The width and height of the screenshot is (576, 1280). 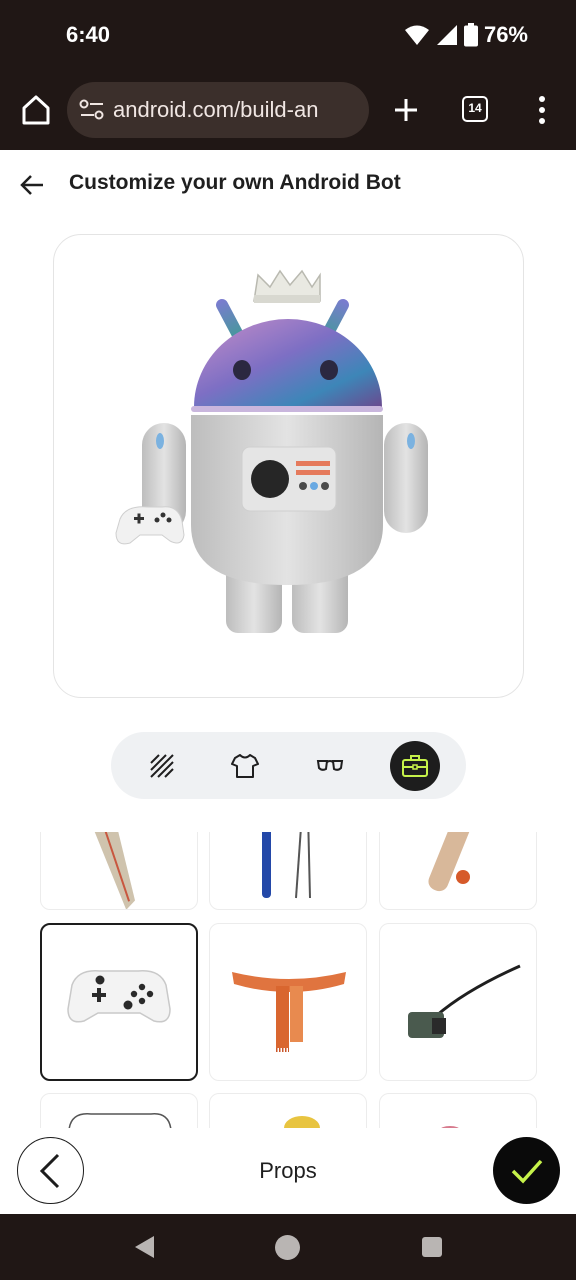 What do you see at coordinates (450, 1127) in the screenshot?
I see `item-9-image` at bounding box center [450, 1127].